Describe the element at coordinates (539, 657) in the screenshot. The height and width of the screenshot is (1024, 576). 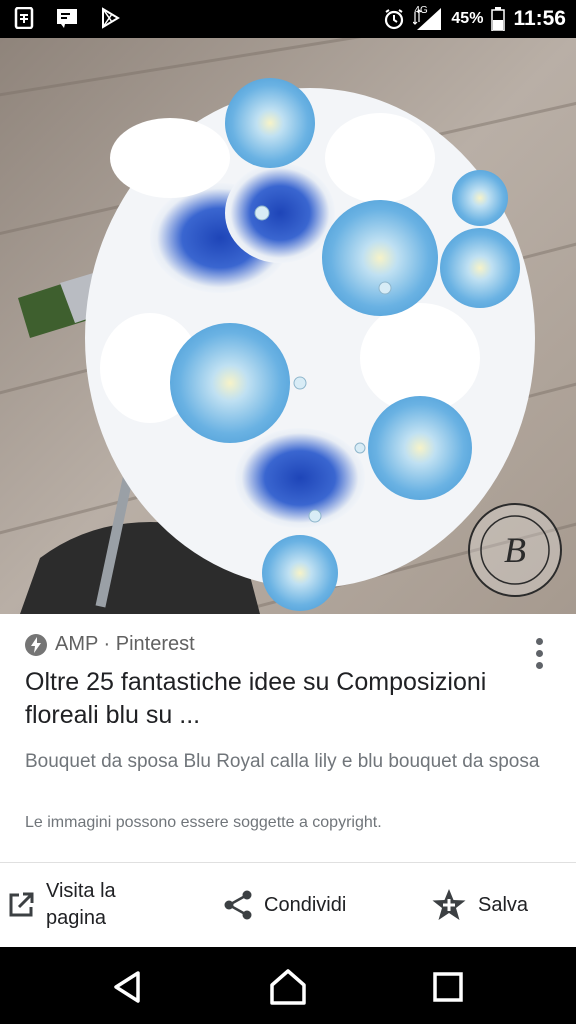
I see `more-vert-icon` at that location.